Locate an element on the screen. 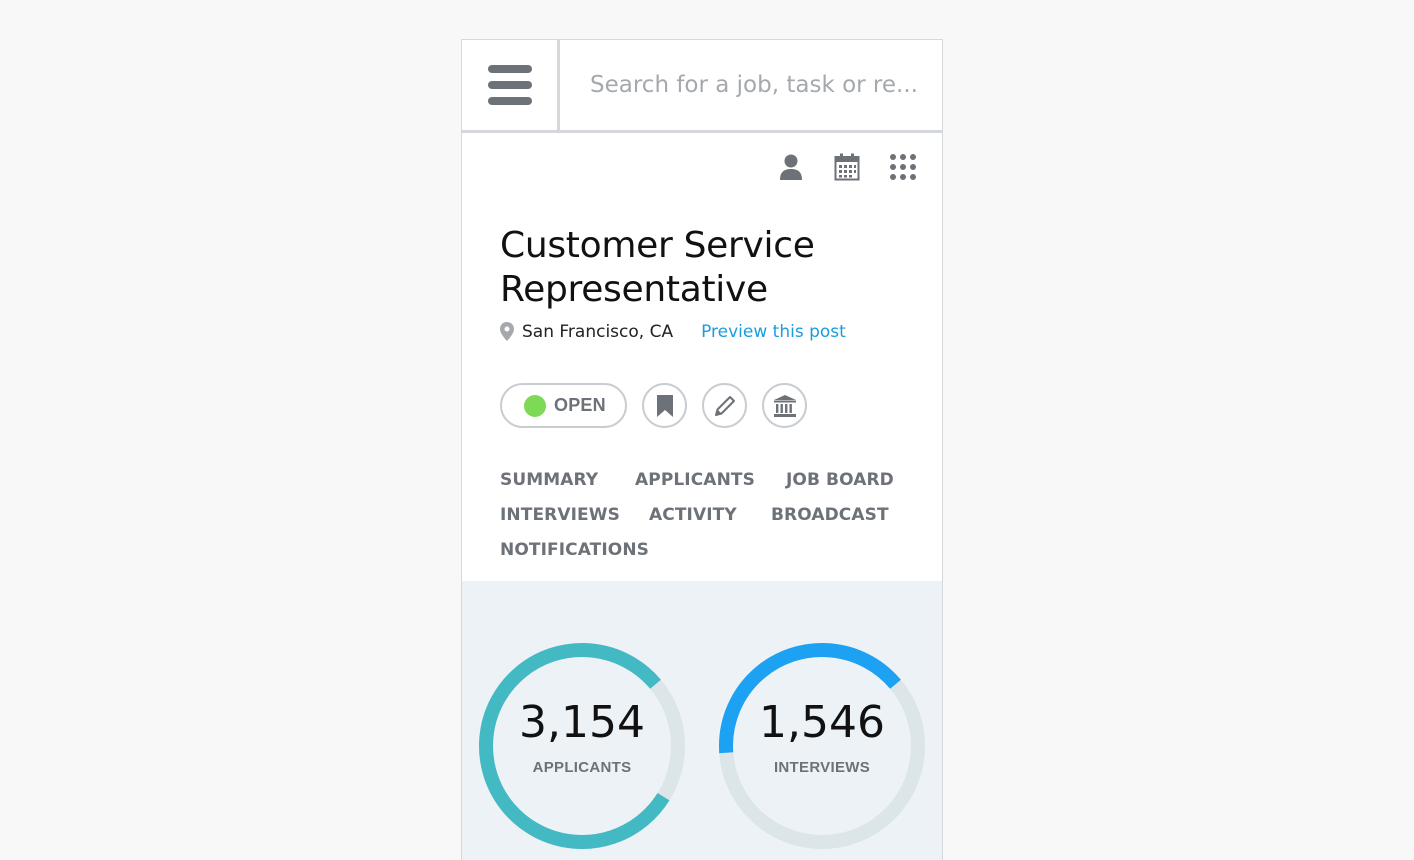 This screenshot has width=1414, height=860. bookmark-icon is located at coordinates (664, 405).